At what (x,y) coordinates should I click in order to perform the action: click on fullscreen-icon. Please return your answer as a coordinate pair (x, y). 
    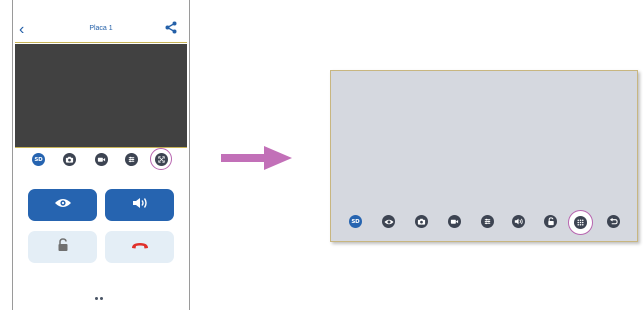
    Looking at the image, I should click on (161, 159).